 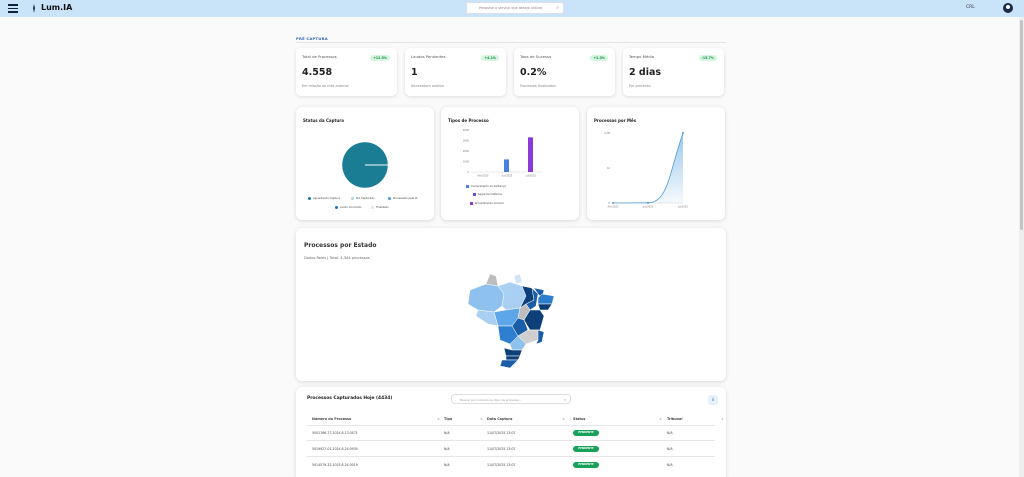 I want to click on scrollbar-thumb, so click(x=1021, y=125).